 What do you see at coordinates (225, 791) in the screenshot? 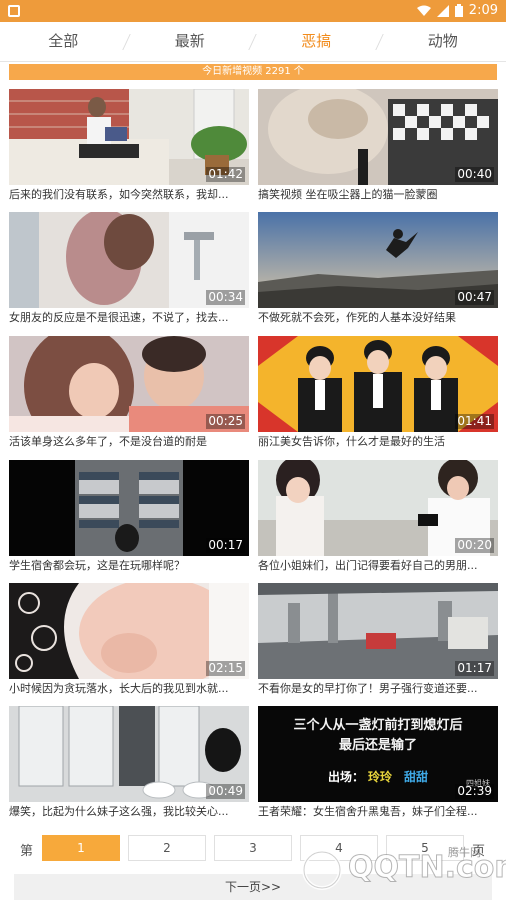
I see `video-duration: 00:49` at bounding box center [225, 791].